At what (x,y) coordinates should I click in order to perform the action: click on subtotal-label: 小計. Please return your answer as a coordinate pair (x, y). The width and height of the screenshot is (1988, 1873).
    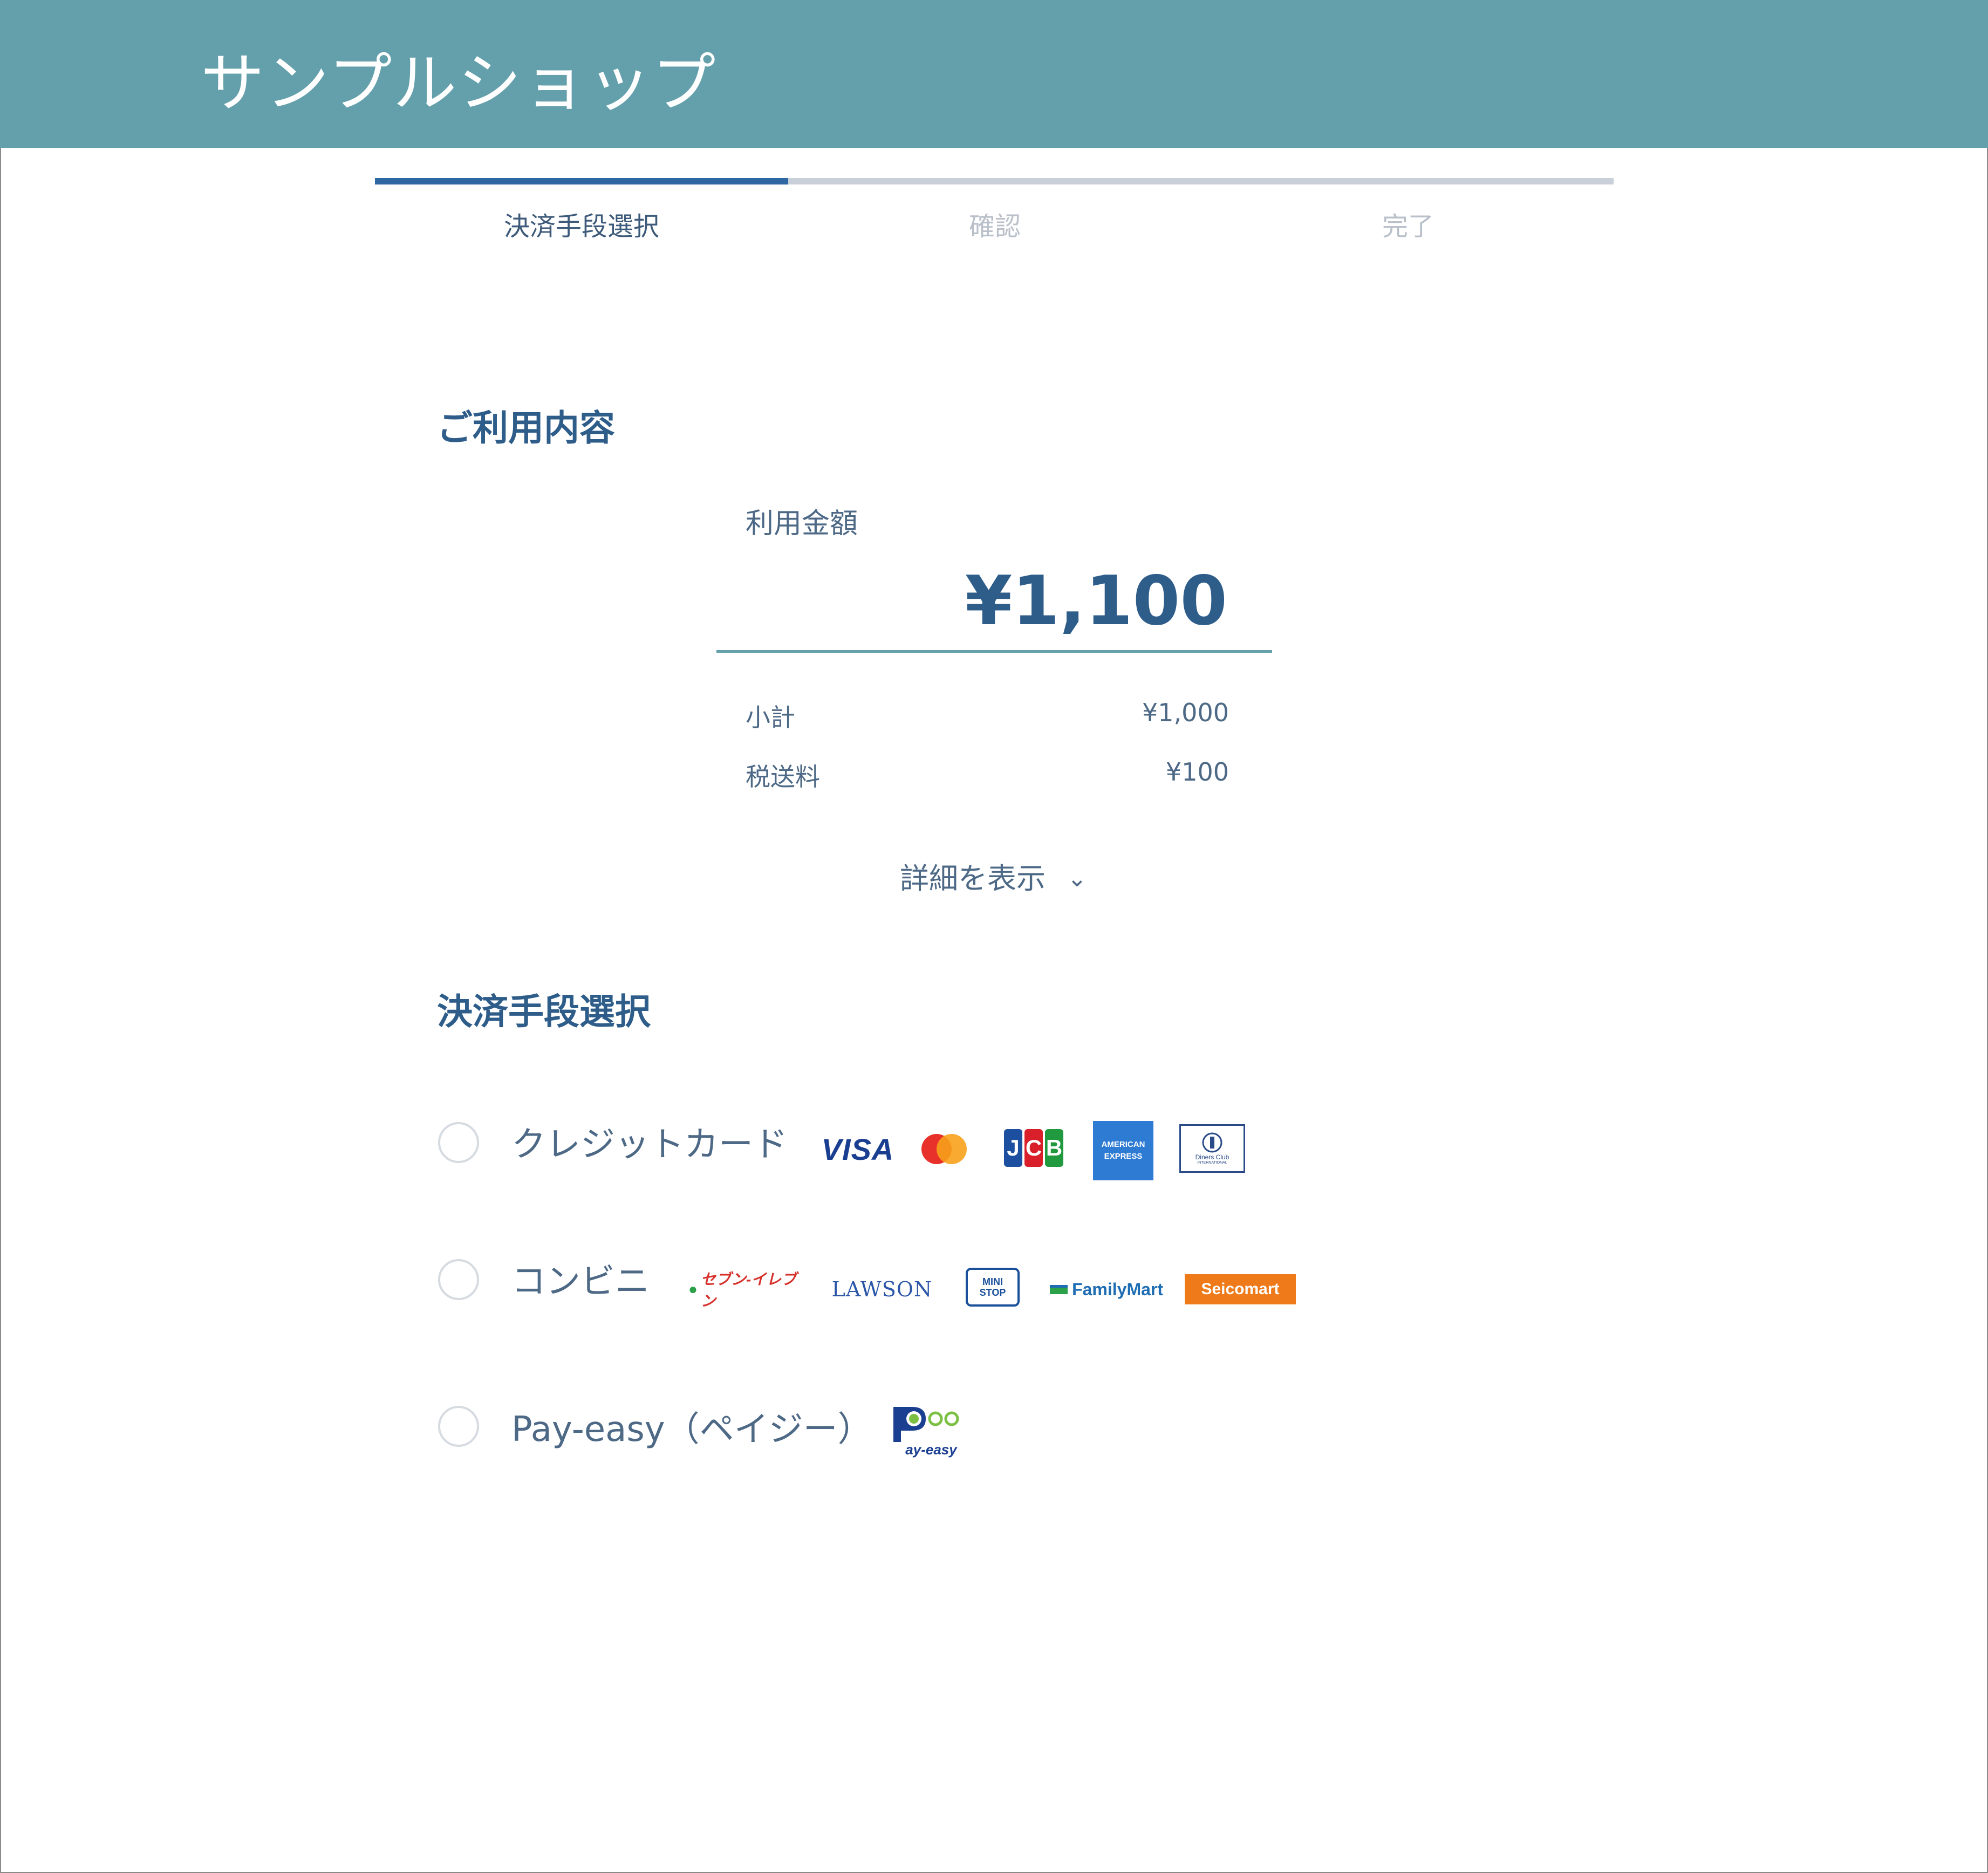
    Looking at the image, I should click on (770, 717).